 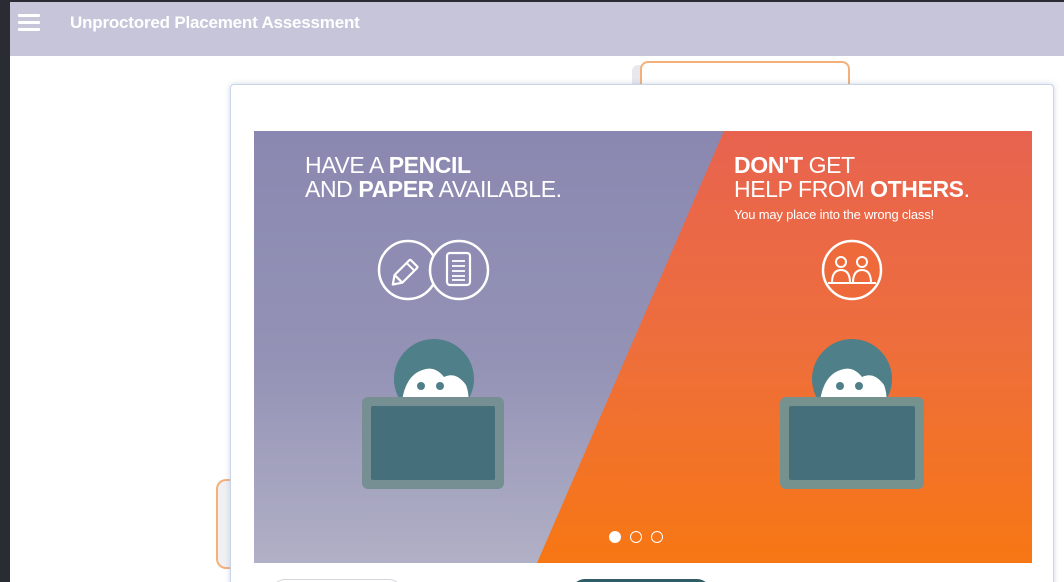 I want to click on paper-icon, so click(x=459, y=270).